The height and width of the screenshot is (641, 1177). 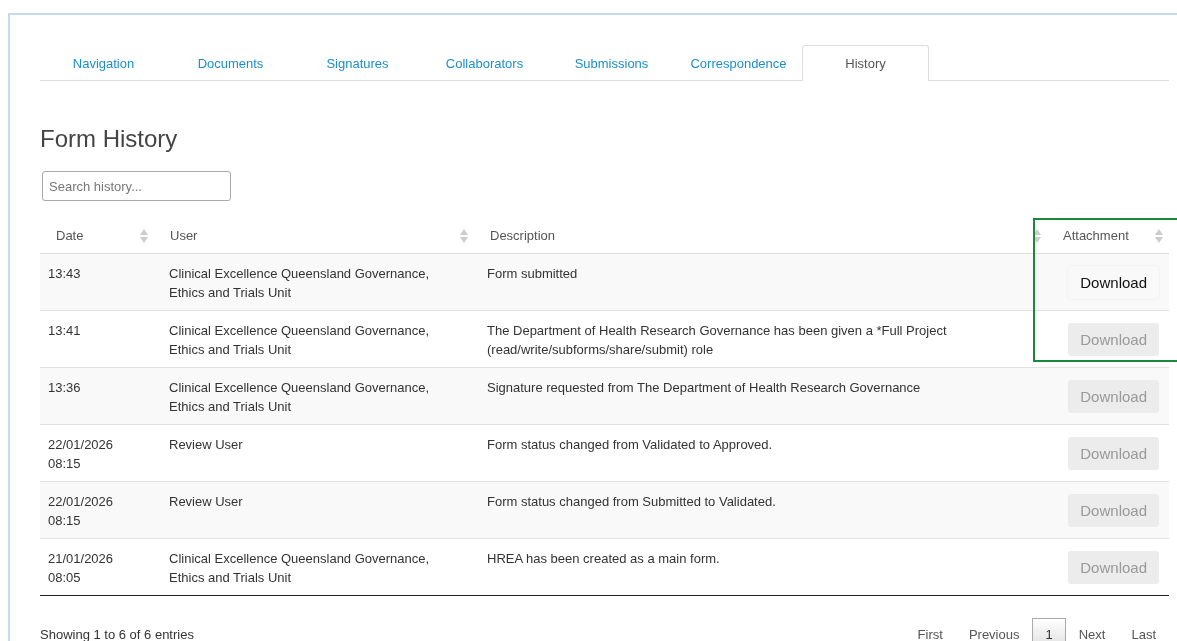 I want to click on column-header: Date, so click(x=97, y=235).